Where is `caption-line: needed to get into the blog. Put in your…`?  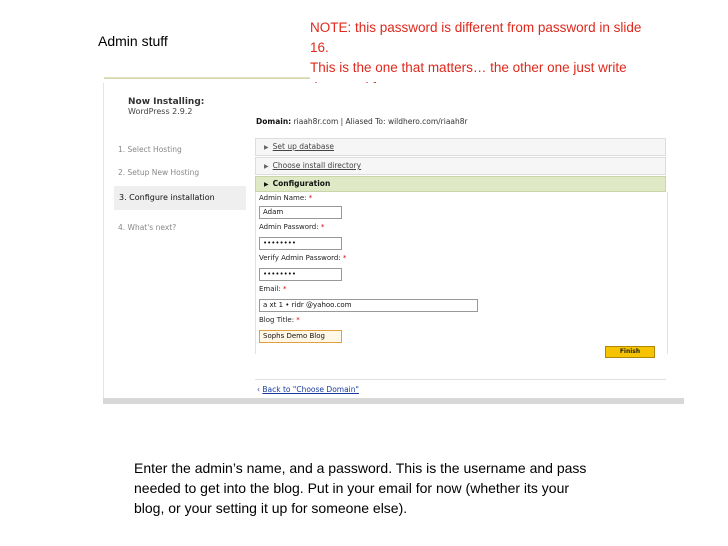
caption-line: needed to get into the blog. Put in your… is located at coordinates (352, 488).